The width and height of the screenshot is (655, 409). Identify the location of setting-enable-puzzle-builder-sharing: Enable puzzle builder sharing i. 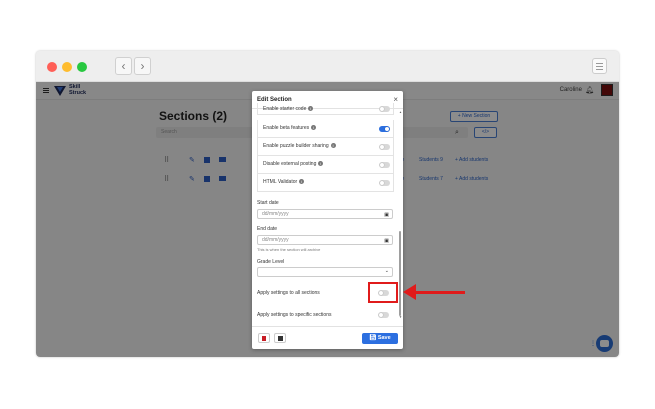
(325, 147).